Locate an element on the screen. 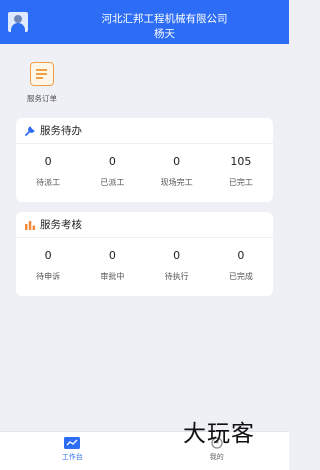 The image size is (320, 470). stat-dispatched: 0 已派工 is located at coordinates (112, 171).